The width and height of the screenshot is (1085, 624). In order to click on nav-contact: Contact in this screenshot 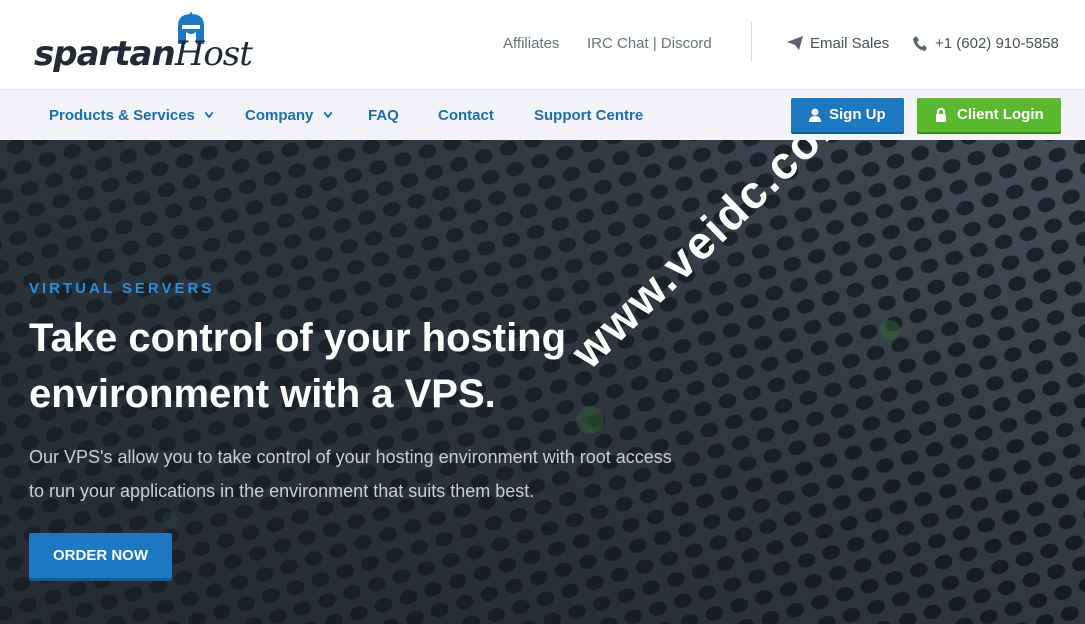, I will do `click(466, 116)`.